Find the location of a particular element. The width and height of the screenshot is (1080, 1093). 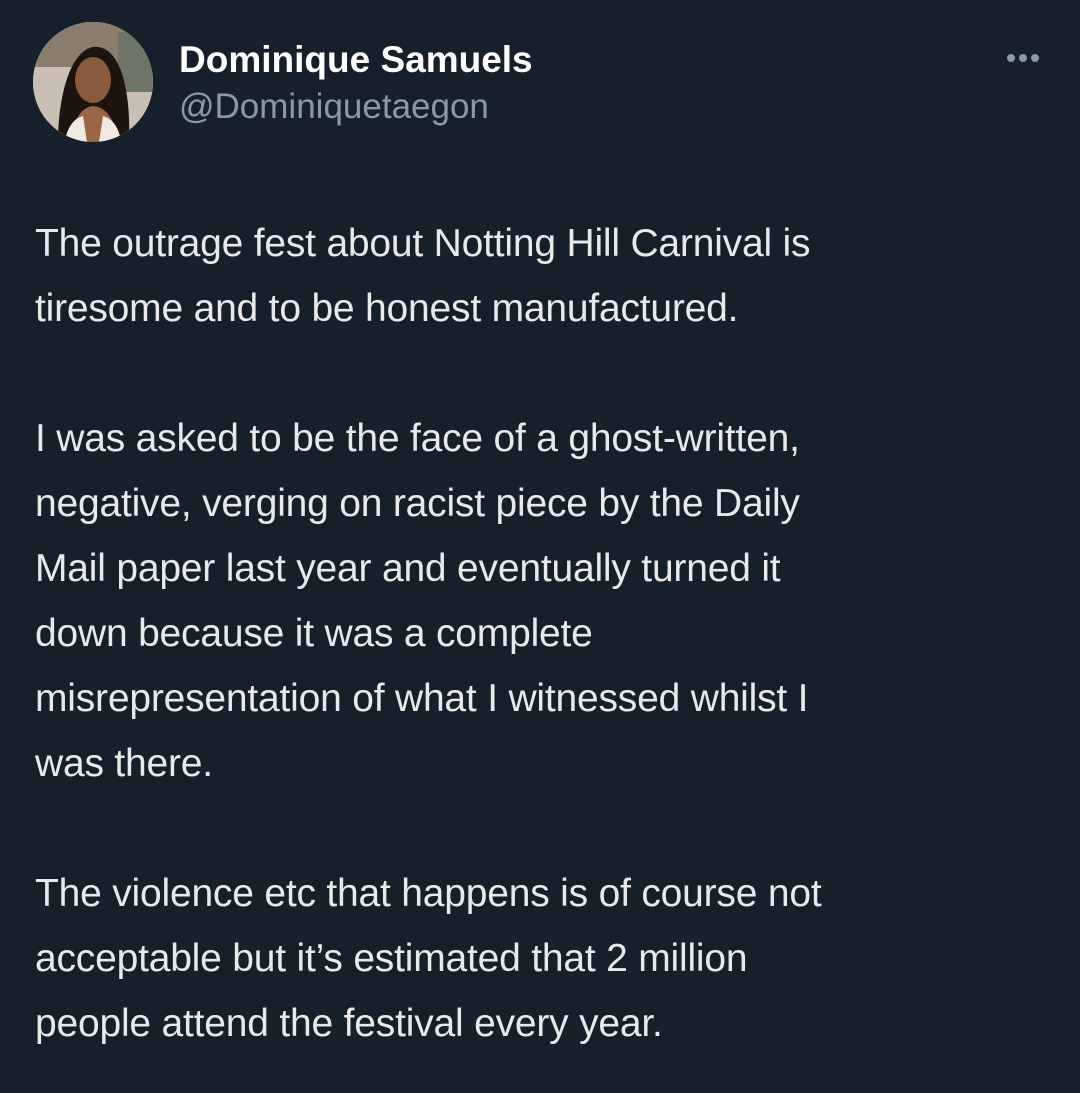

author-display-name: Dominique Samuels is located at coordinates (356, 60).